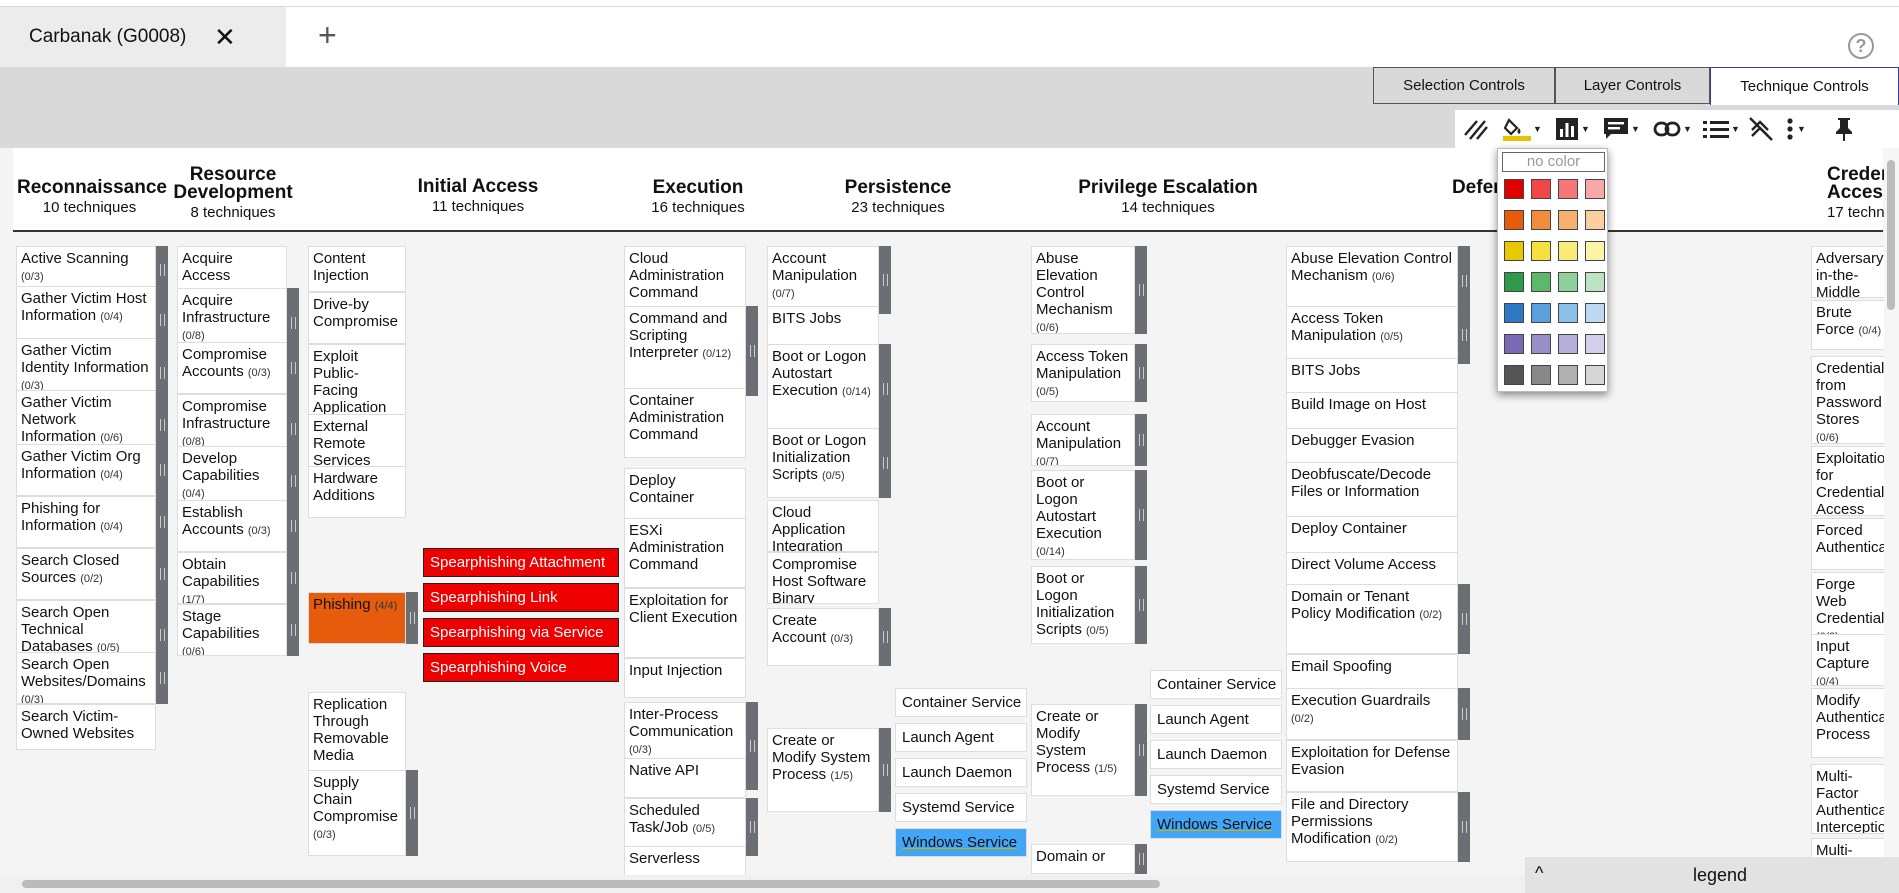 The width and height of the screenshot is (1899, 893). What do you see at coordinates (1844, 129) in the screenshot?
I see `pin-icon` at bounding box center [1844, 129].